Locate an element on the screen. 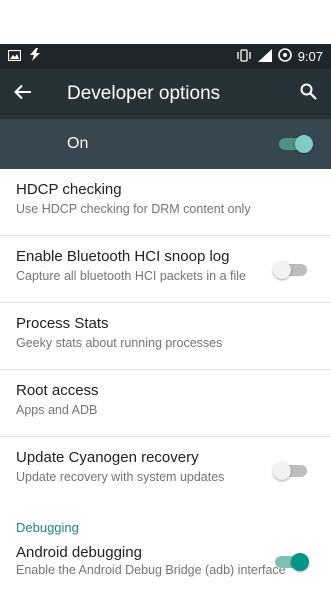 The image size is (331, 595). pref-title: Process Stats is located at coordinates (62, 323).